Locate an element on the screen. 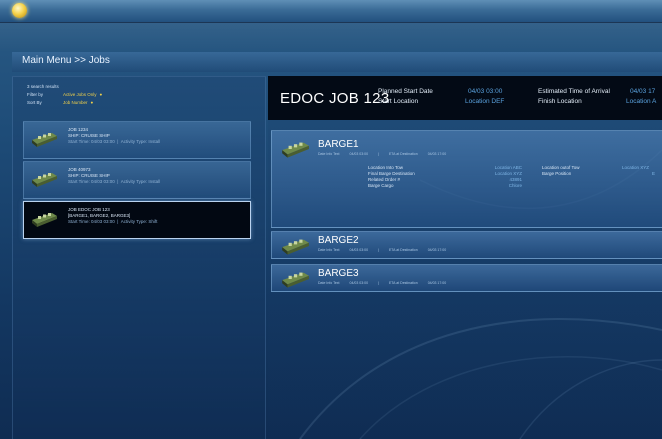 The height and width of the screenshot is (439, 662). sort-row: Sort By Job Number ● is located at coordinates (64, 103).